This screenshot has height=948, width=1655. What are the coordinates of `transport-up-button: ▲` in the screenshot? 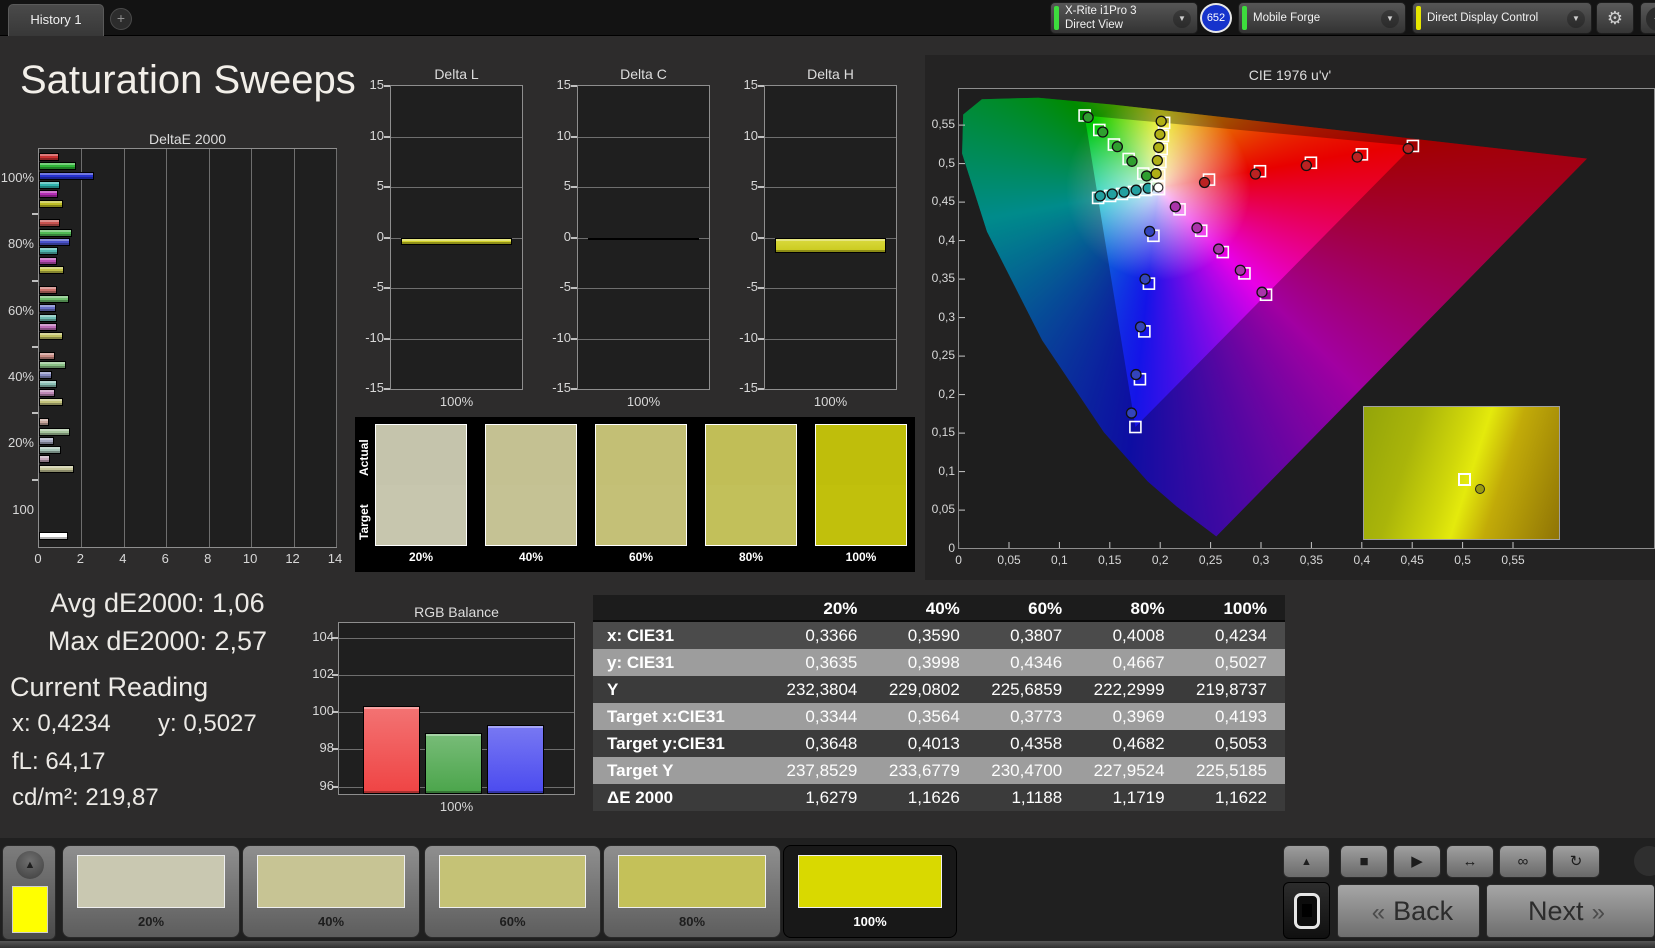 It's located at (1306, 861).